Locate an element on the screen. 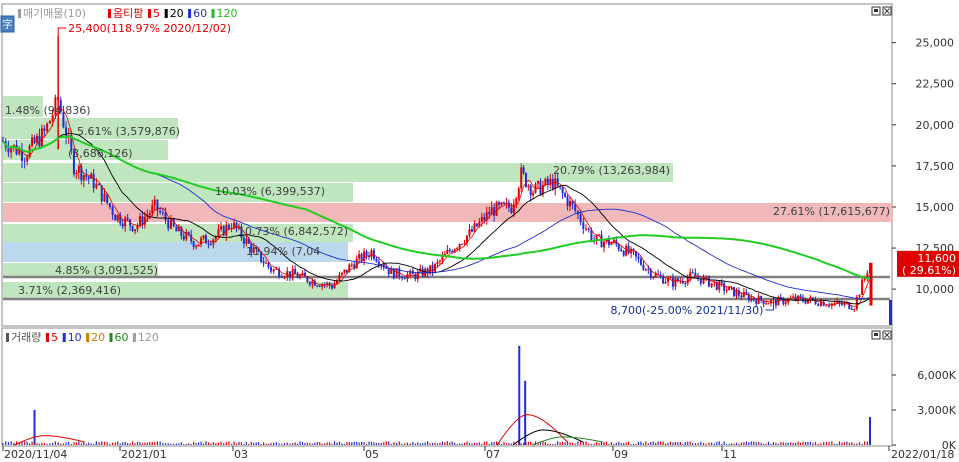 The height and width of the screenshot is (462, 959). price-legend-label: 20 is located at coordinates (177, 13).